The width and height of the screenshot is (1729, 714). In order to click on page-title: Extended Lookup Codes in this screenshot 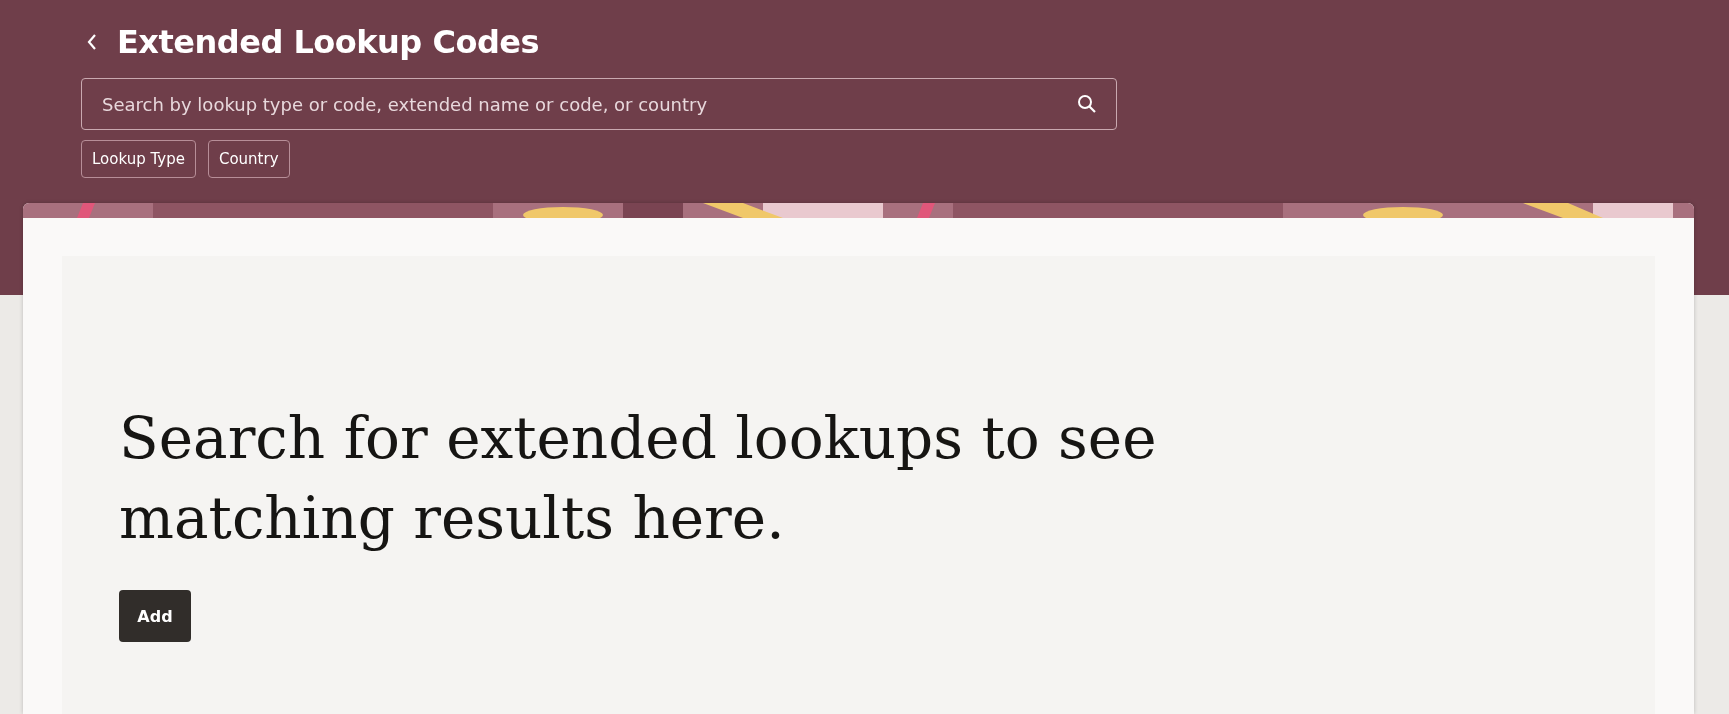, I will do `click(328, 42)`.